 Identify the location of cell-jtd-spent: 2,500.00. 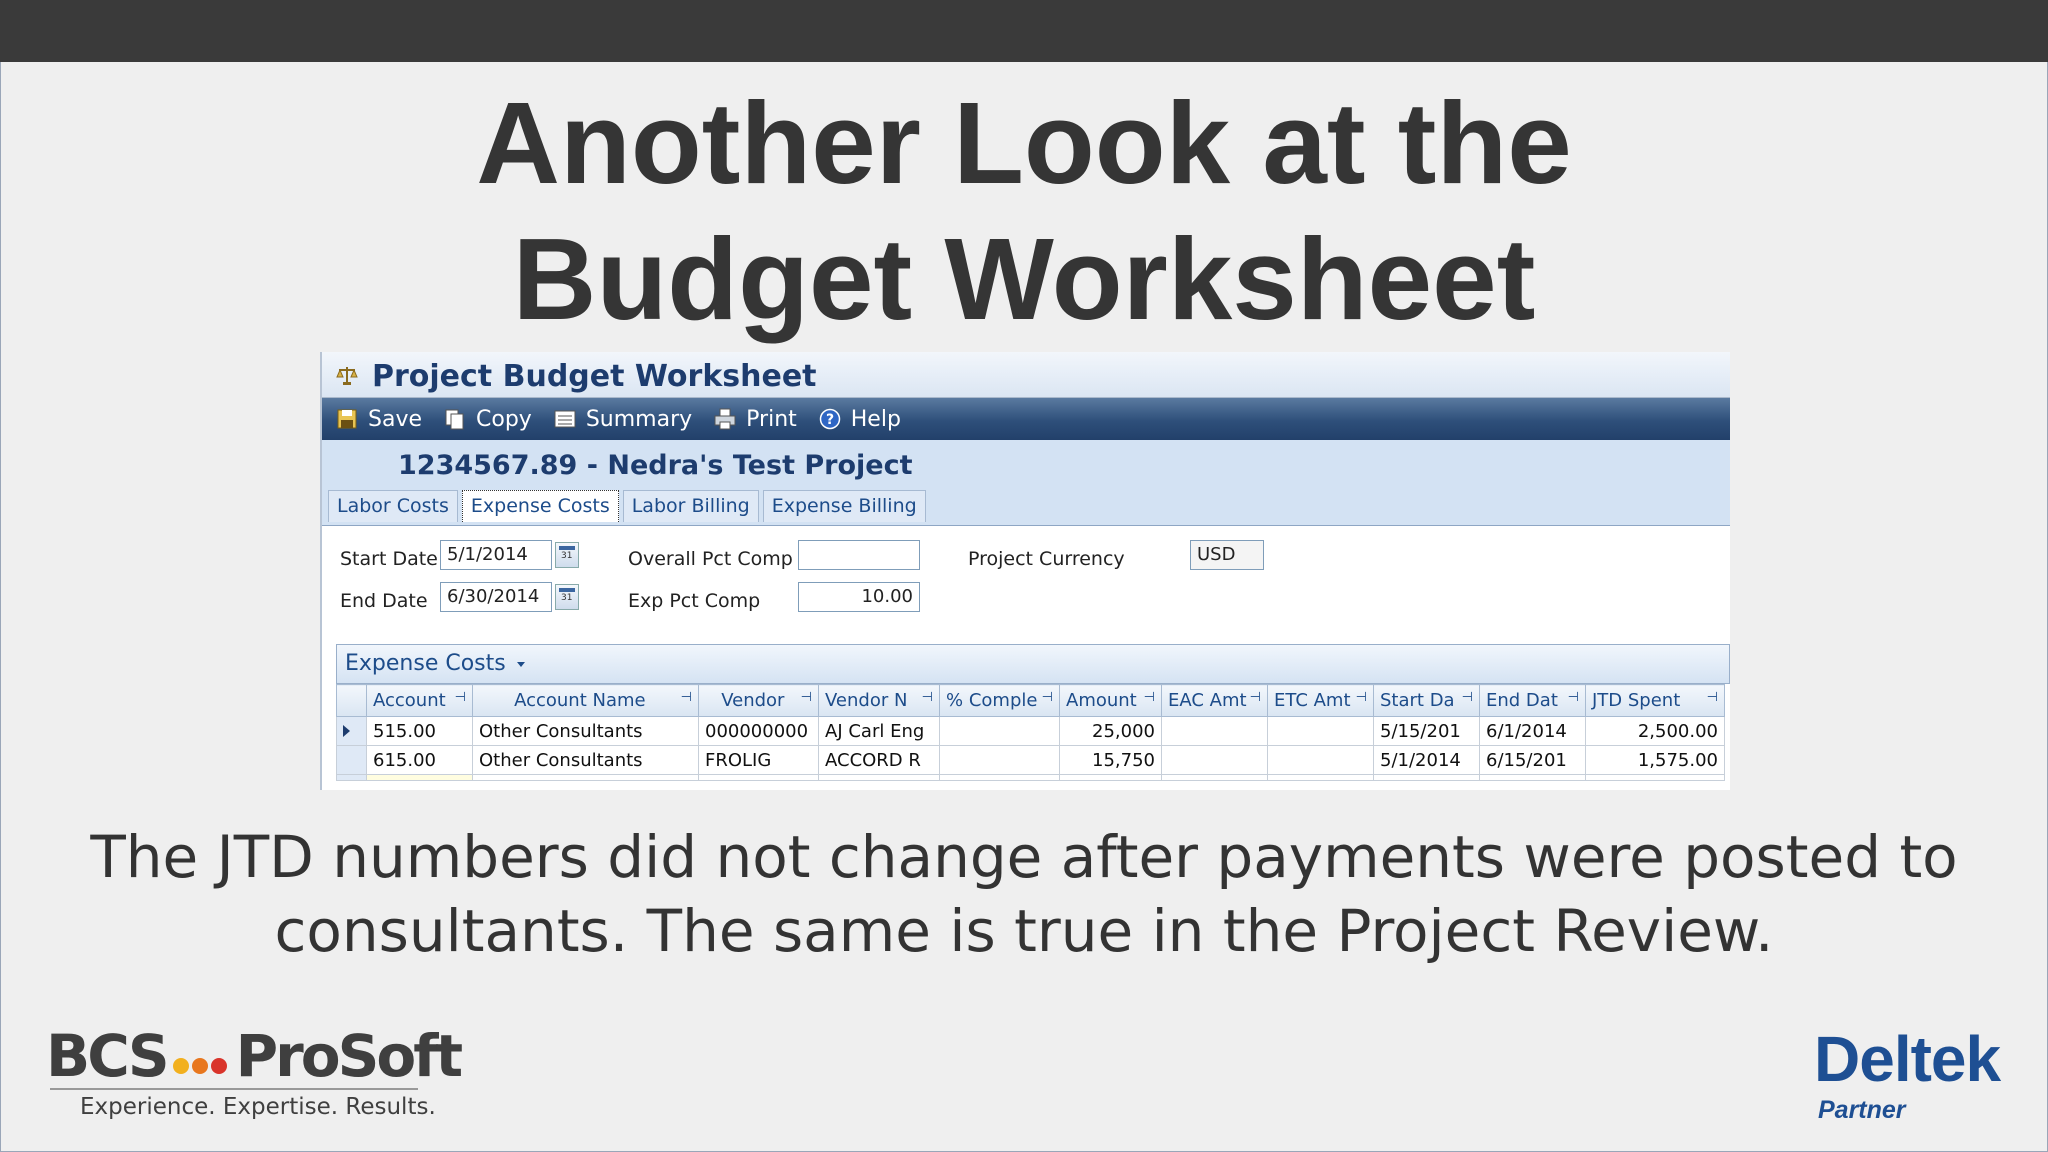
(1655, 731).